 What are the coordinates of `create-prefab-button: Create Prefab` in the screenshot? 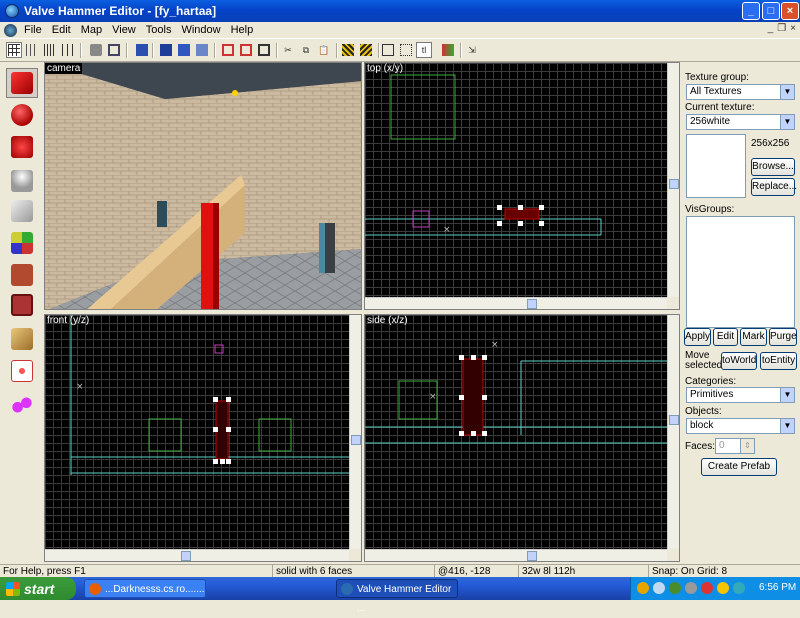 It's located at (739, 467).